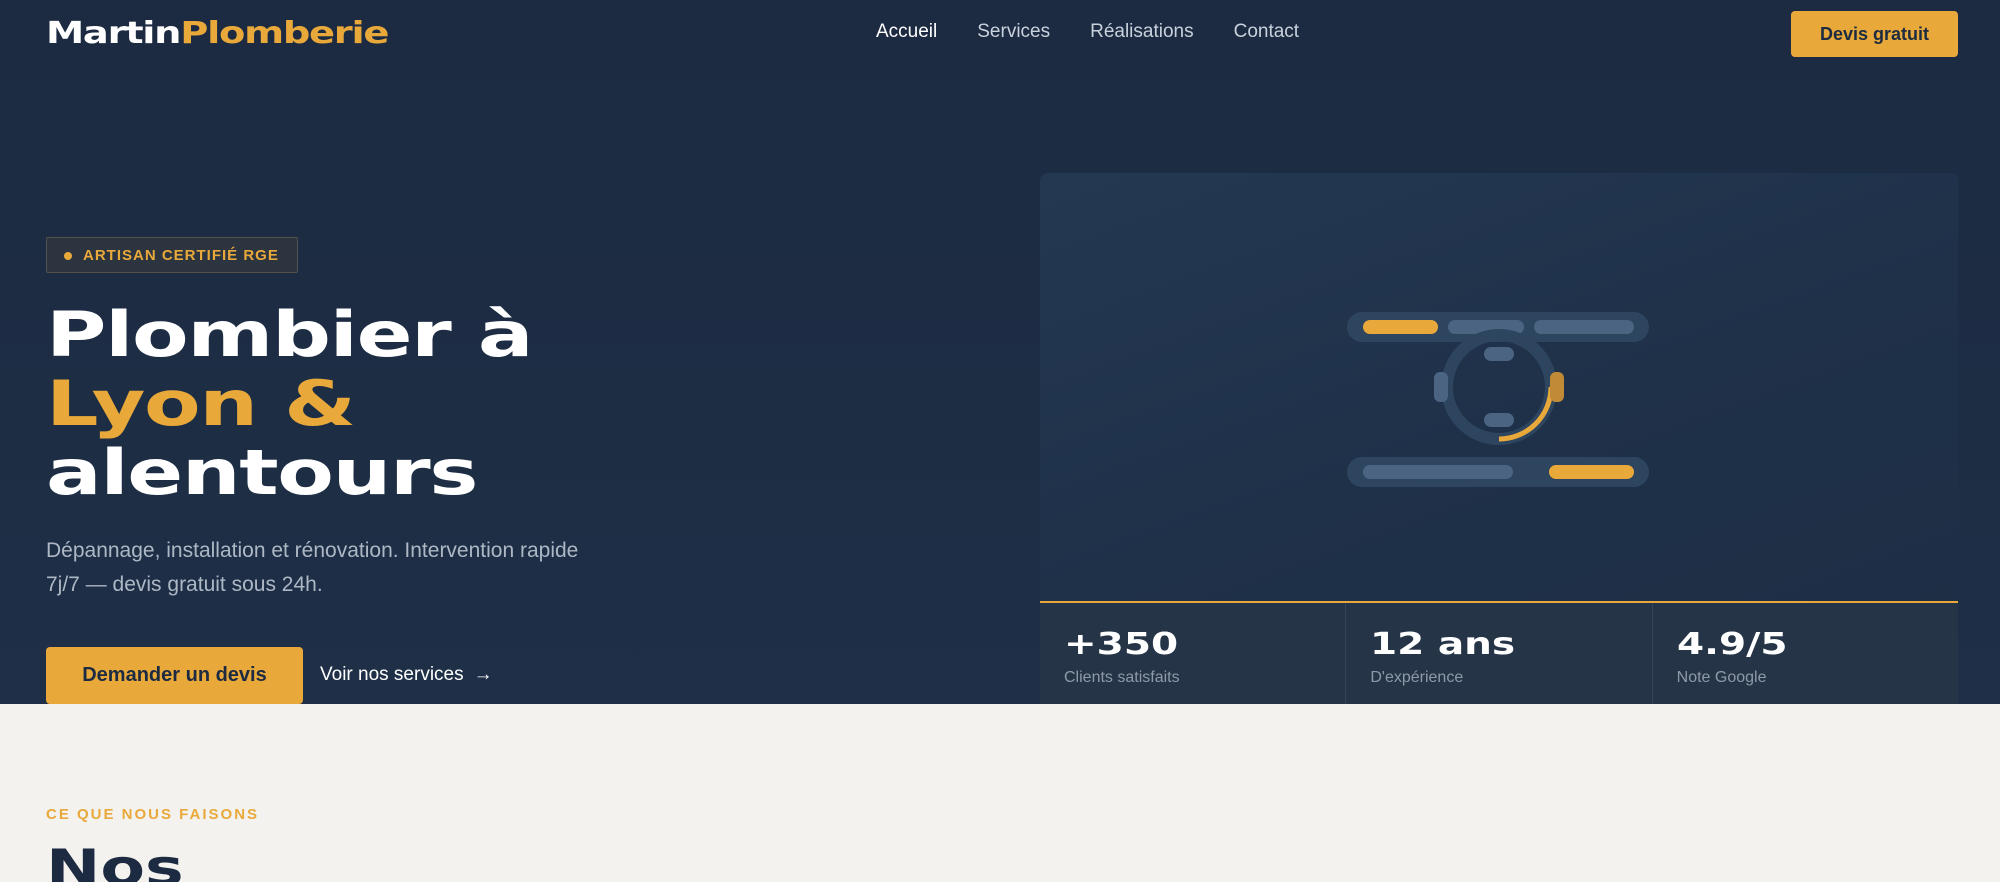  I want to click on see-services-link: Voir nos services →, so click(406, 675).